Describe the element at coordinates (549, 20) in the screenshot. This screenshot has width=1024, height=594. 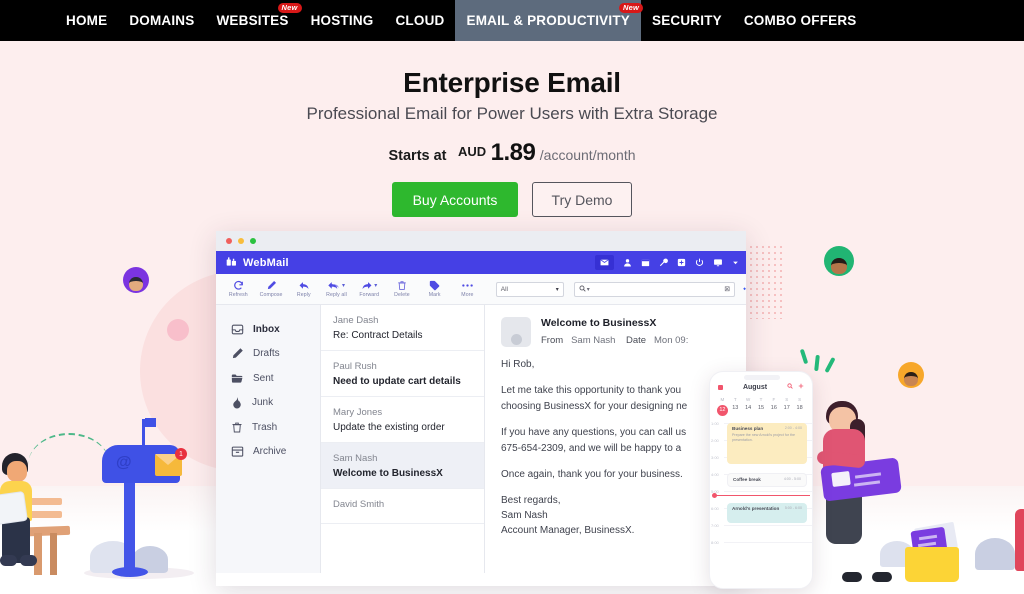
I see `nav-item-email-productivity: EMAIL & PRODUCTIVITY New` at that location.